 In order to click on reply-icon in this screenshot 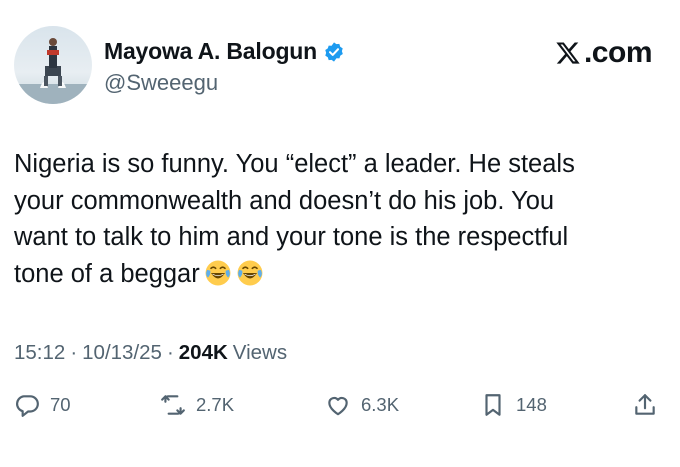, I will do `click(27, 406)`.